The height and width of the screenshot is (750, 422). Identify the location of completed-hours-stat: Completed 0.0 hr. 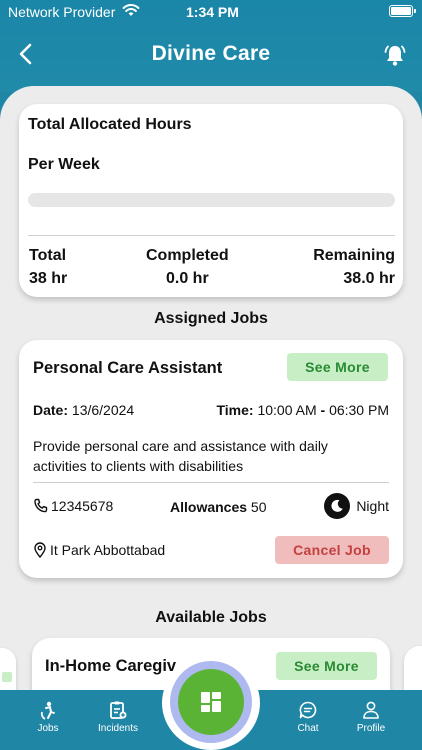
(187, 267).